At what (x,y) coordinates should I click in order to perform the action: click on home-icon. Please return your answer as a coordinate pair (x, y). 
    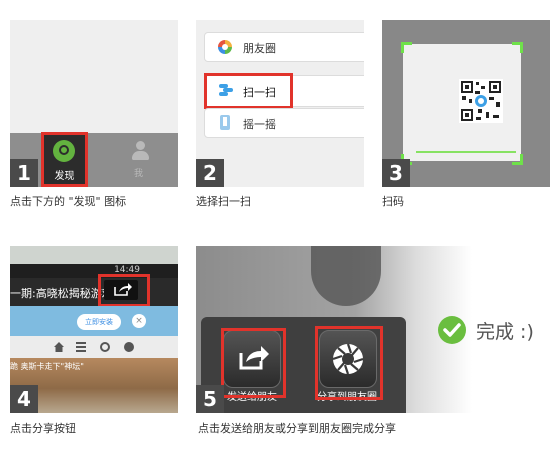
    Looking at the image, I should click on (59, 347).